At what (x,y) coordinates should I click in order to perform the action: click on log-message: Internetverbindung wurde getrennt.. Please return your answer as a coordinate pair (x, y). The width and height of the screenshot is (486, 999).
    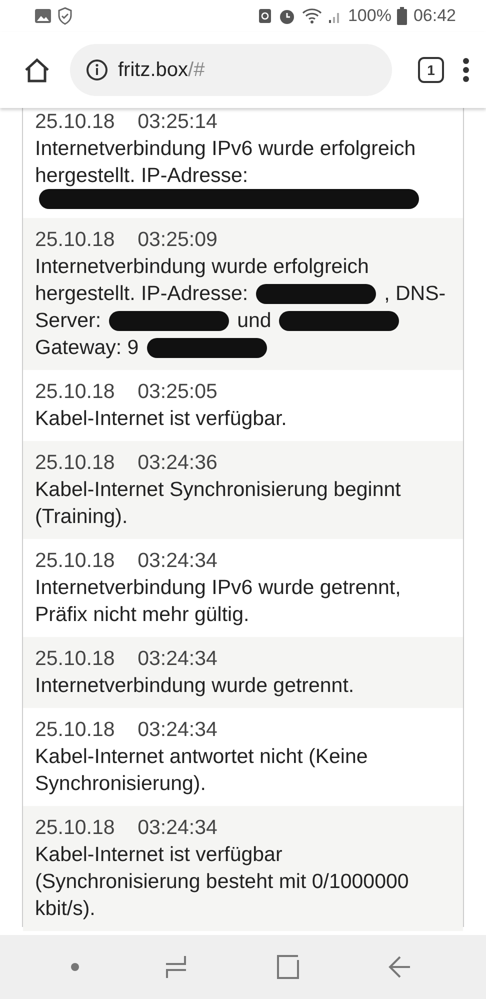
    Looking at the image, I should click on (194, 686).